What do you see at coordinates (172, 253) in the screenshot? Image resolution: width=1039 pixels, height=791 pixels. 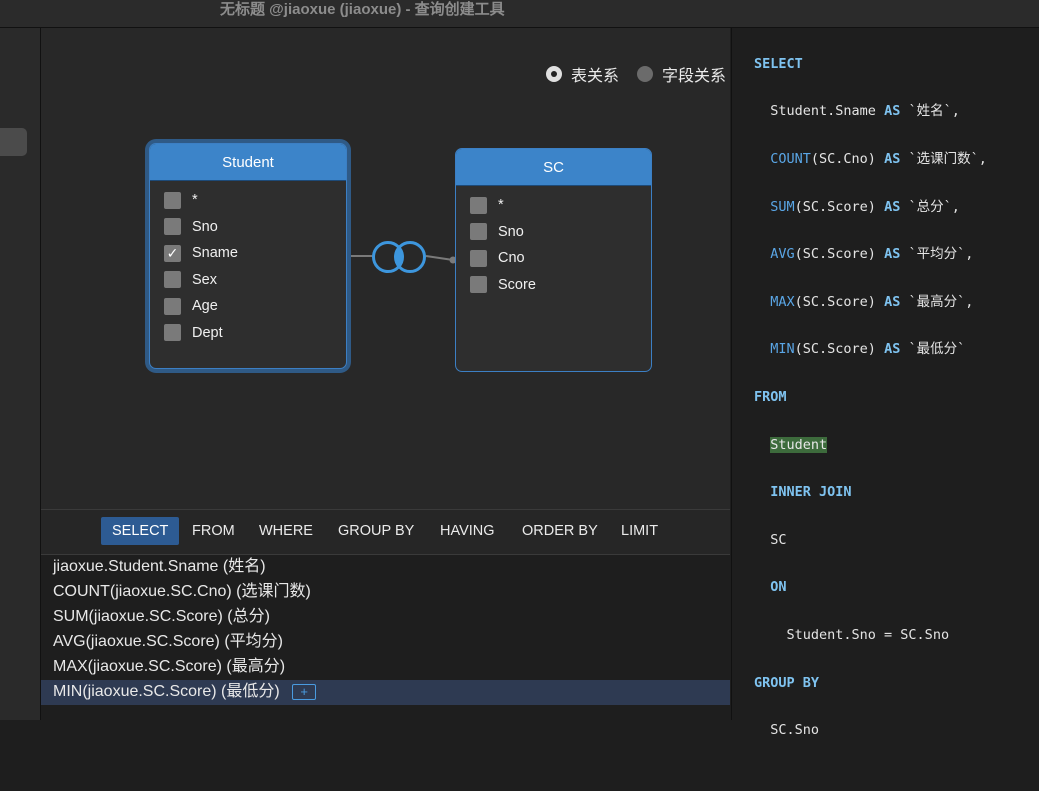 I see `checkbox-checked: ✓` at bounding box center [172, 253].